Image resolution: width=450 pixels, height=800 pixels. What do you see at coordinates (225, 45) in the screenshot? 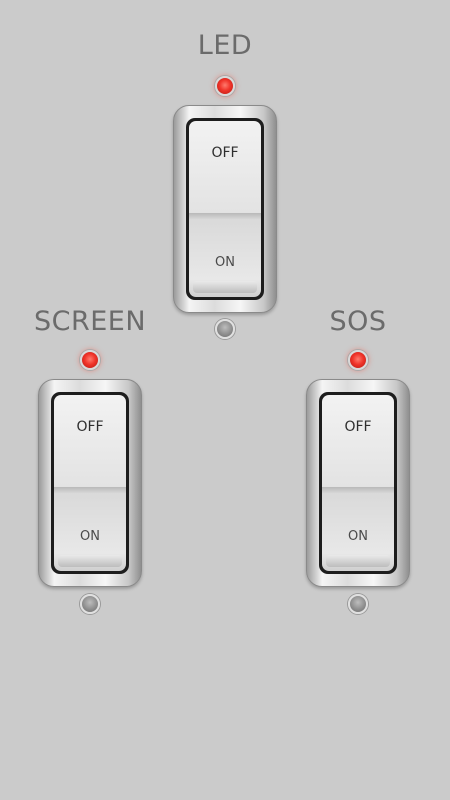
I see `led-title: LED` at bounding box center [225, 45].